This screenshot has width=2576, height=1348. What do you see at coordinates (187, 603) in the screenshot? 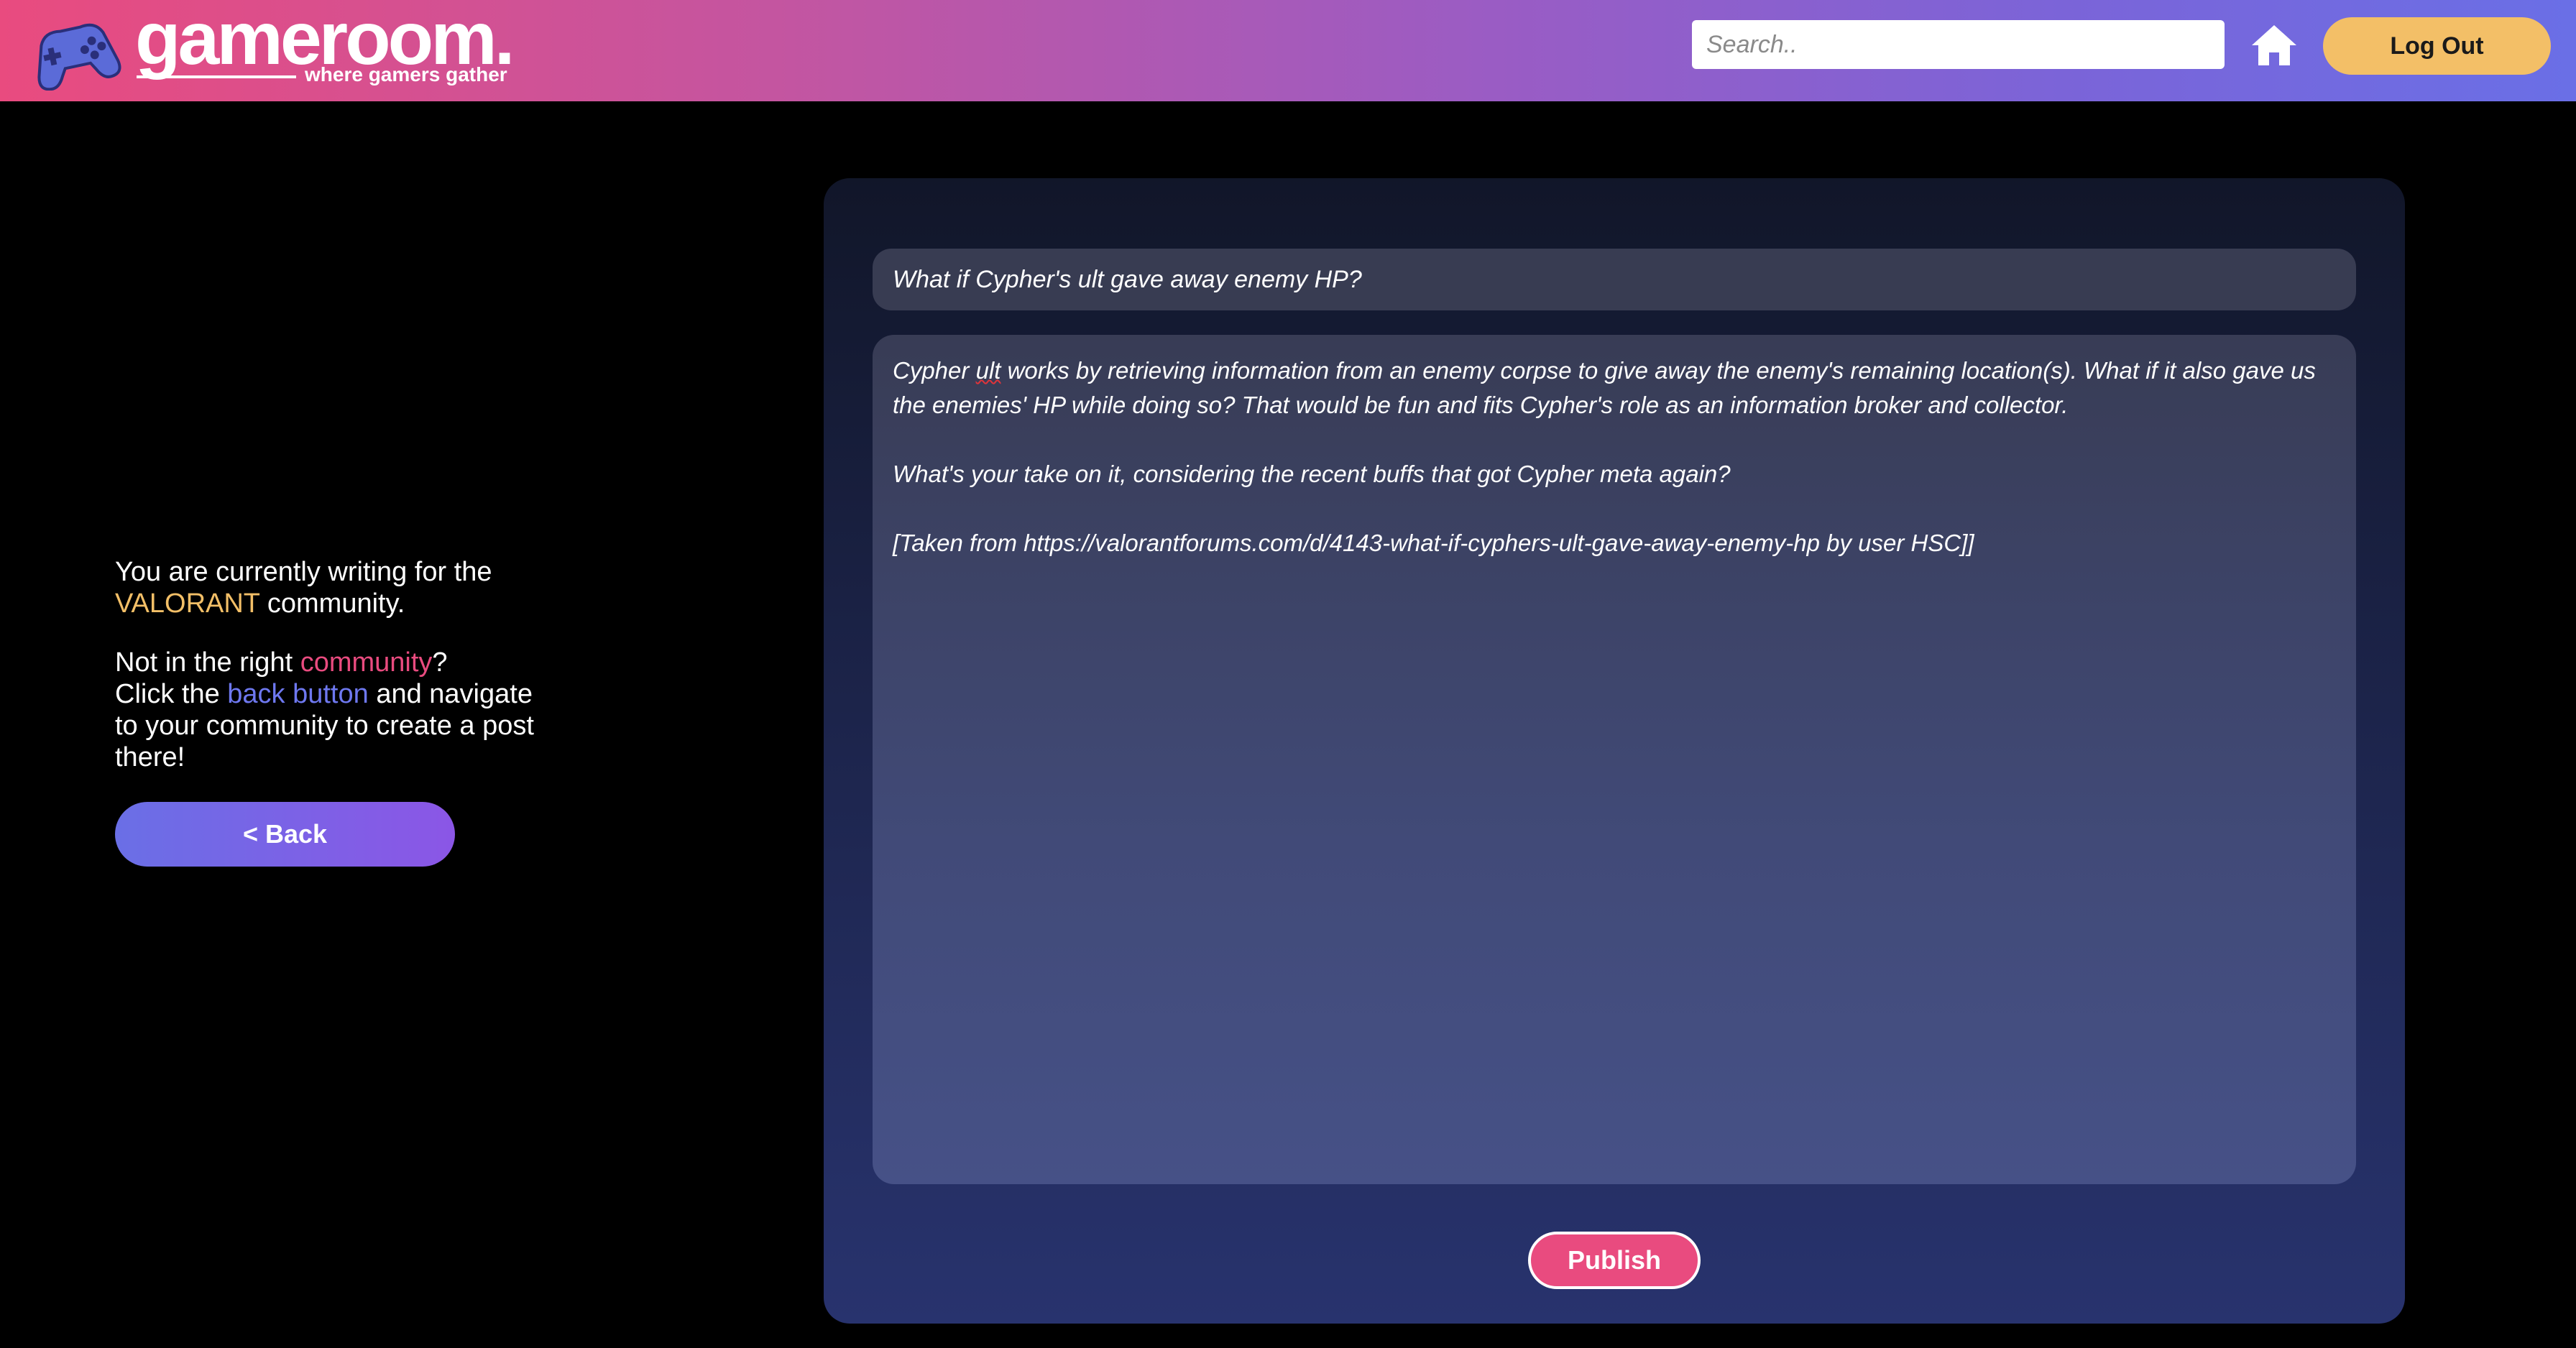
I see `community-name: VALORANT` at bounding box center [187, 603].